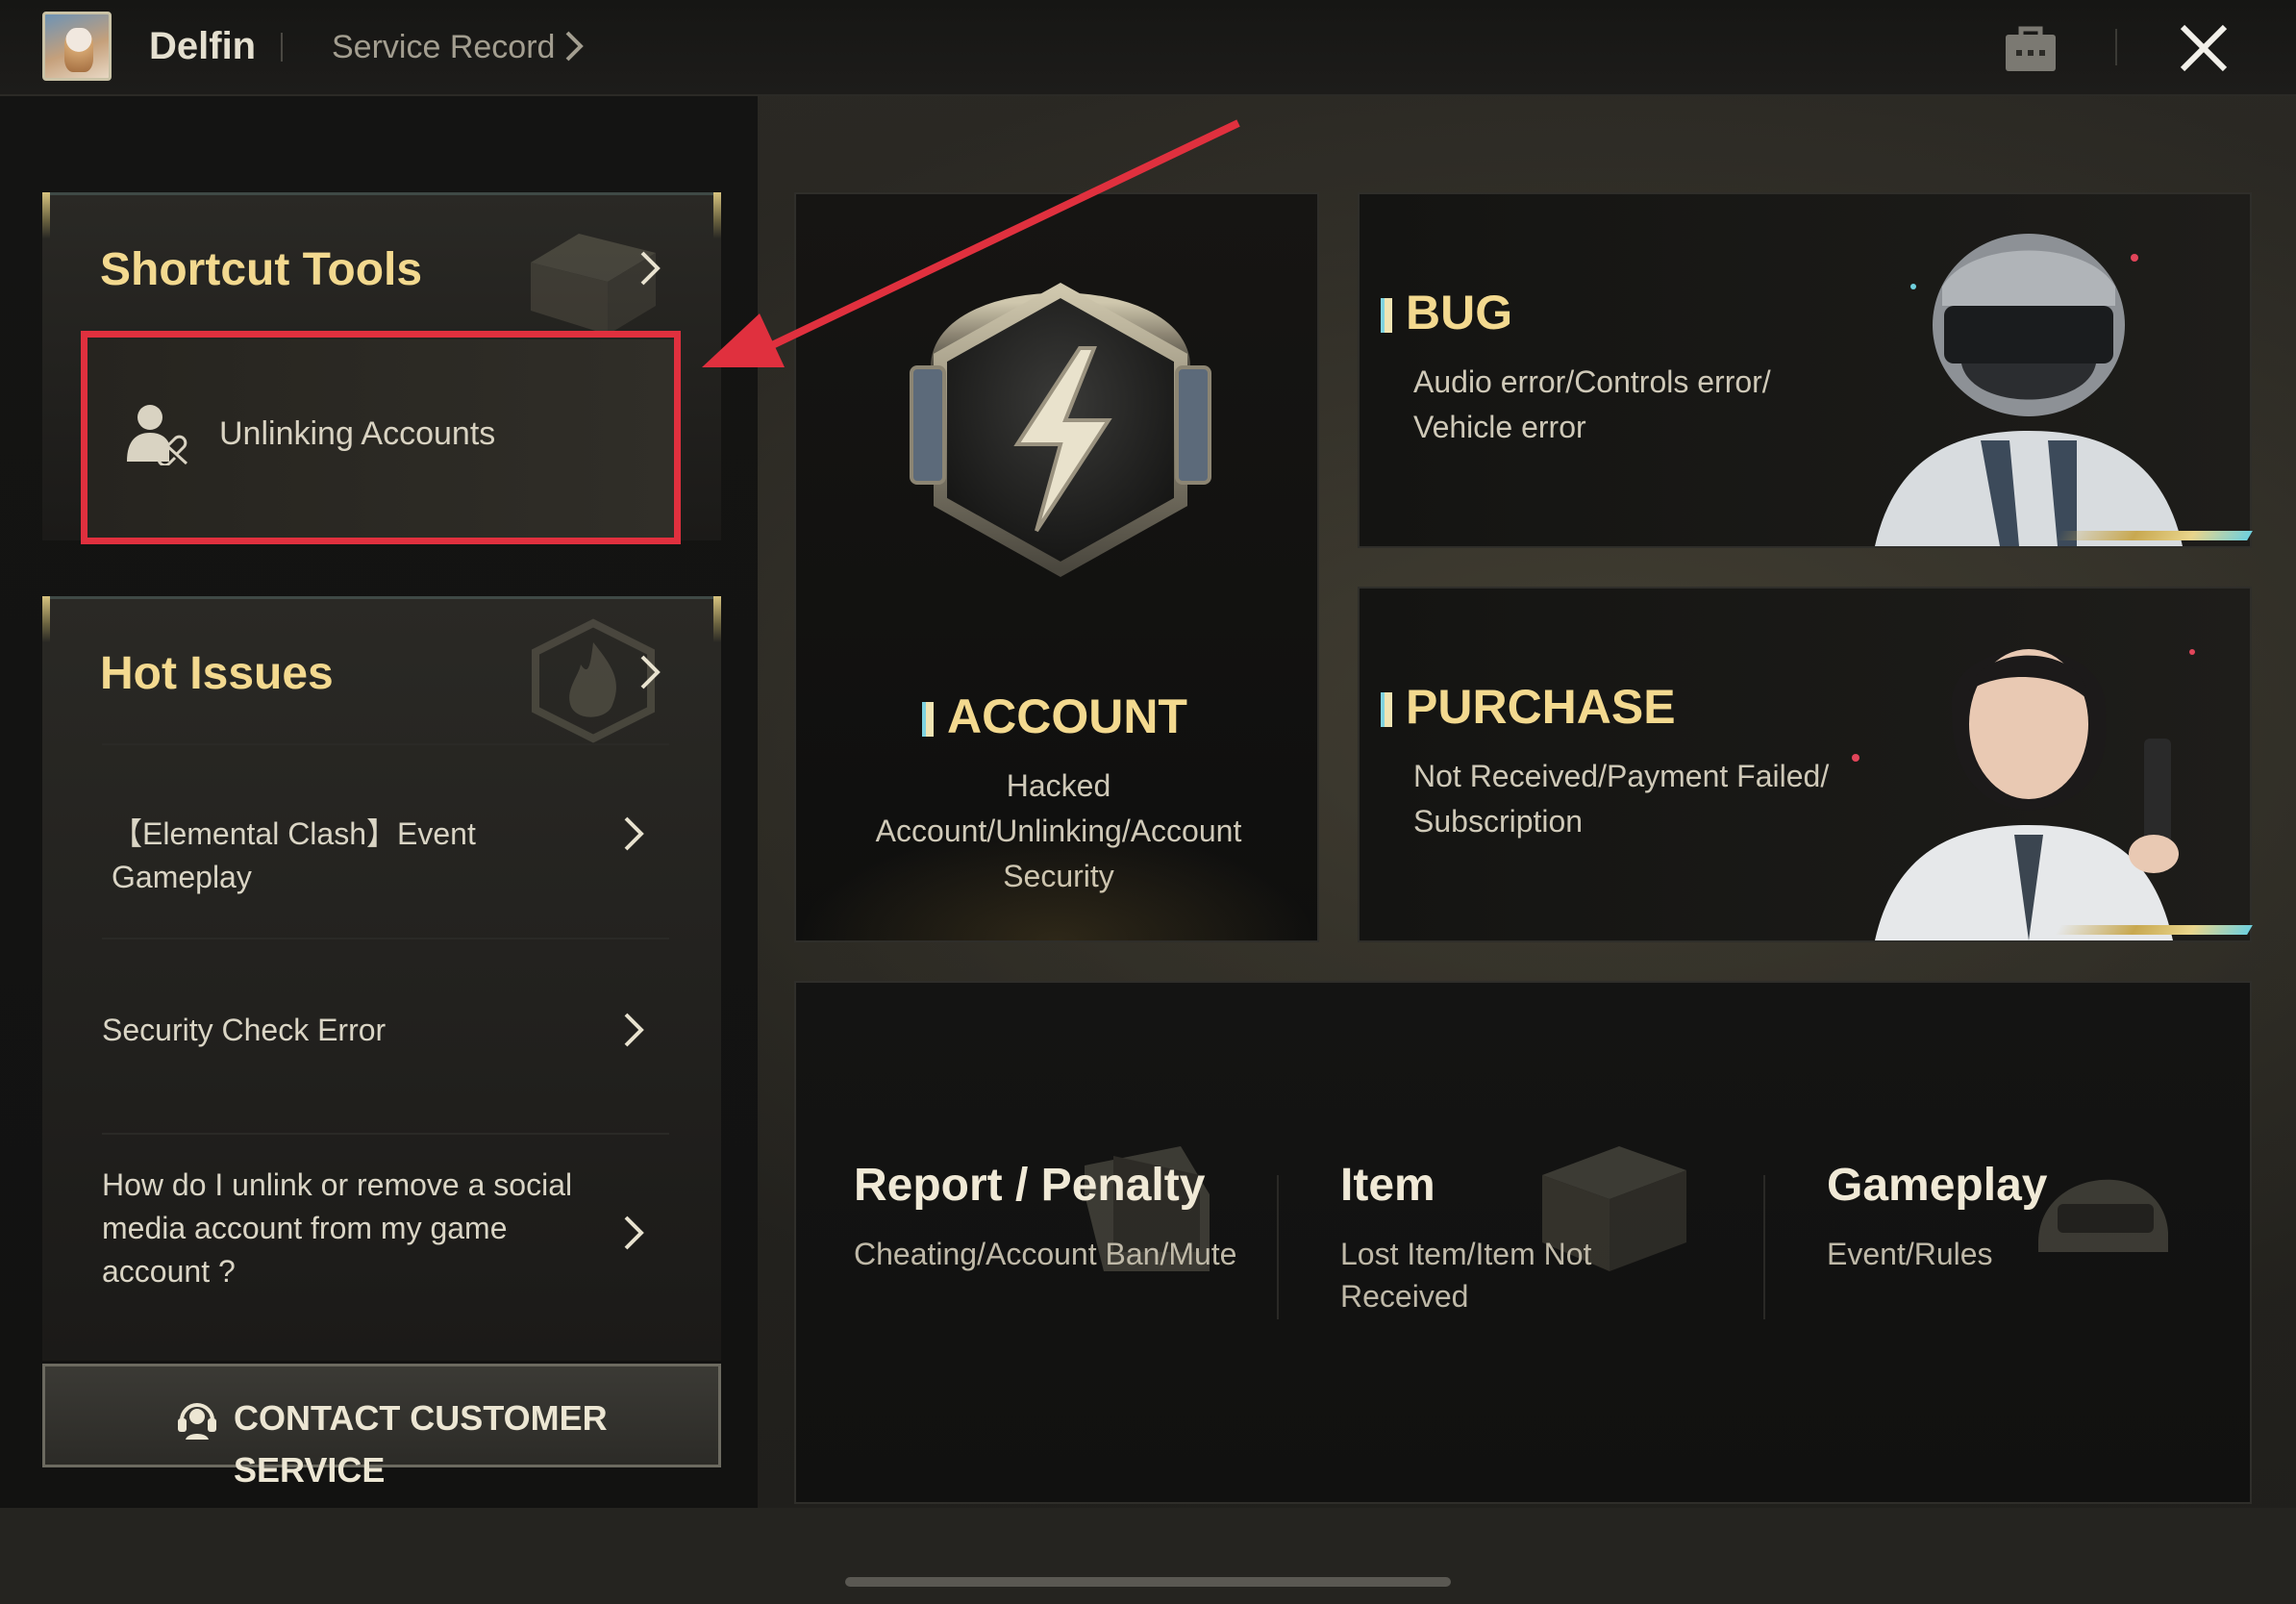  What do you see at coordinates (203, 46) in the screenshot?
I see `username: Delfin` at bounding box center [203, 46].